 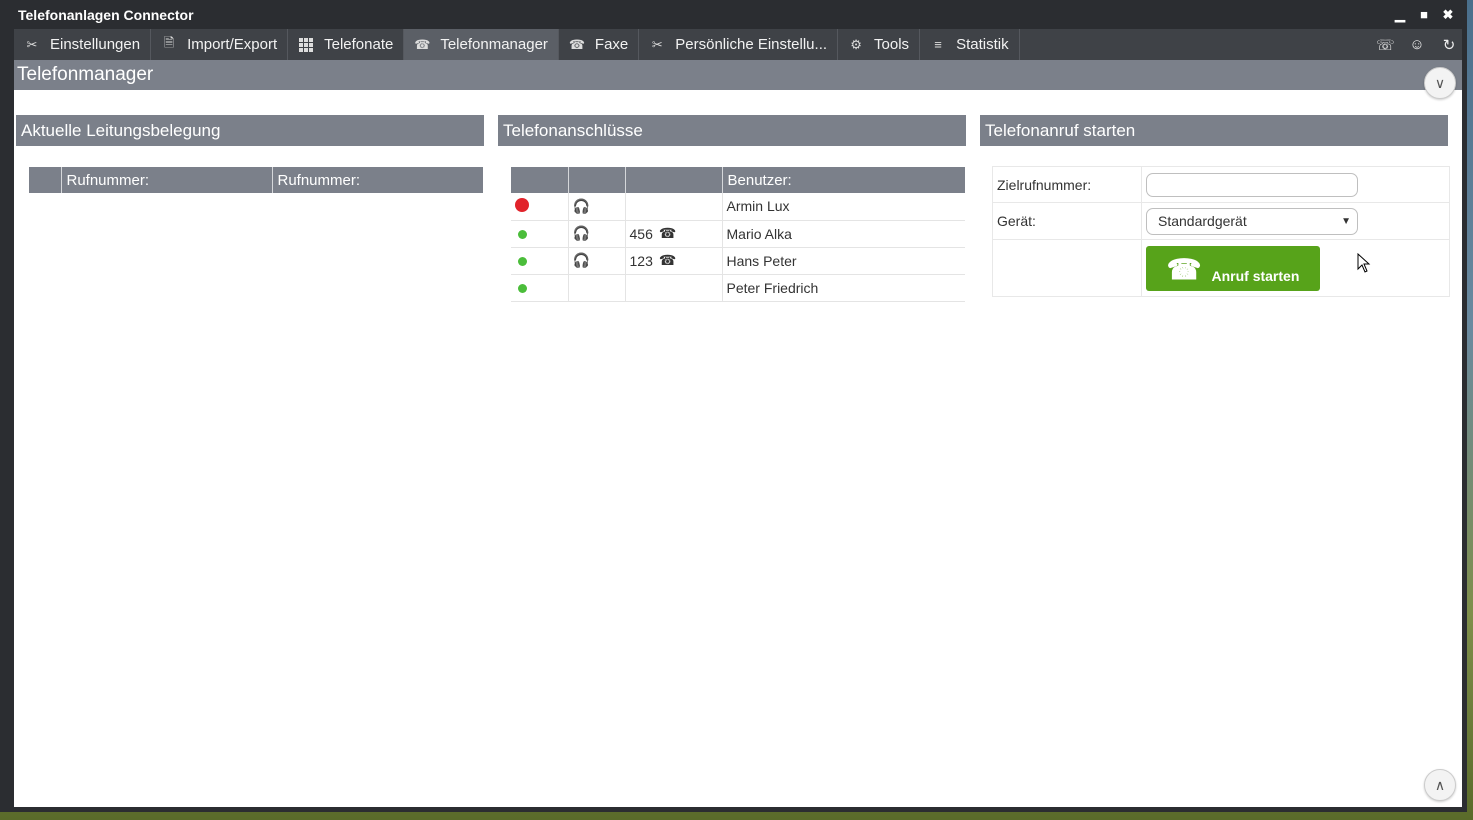 I want to click on tab-statistik: ≡ Statistik, so click(x=970, y=44).